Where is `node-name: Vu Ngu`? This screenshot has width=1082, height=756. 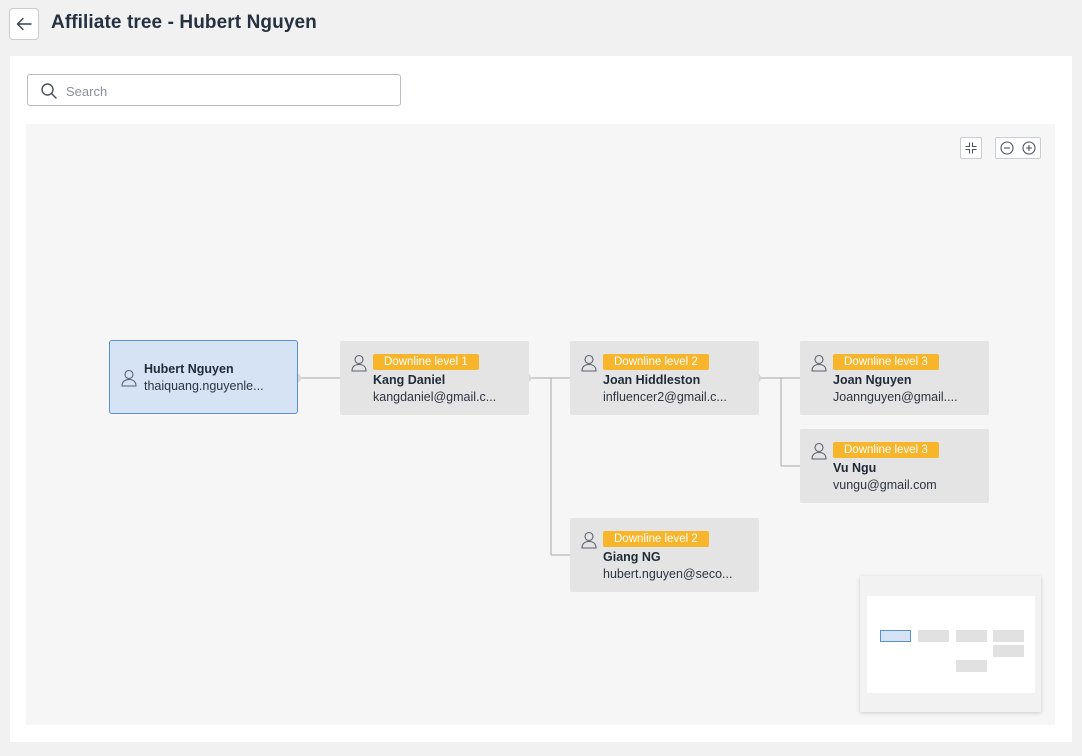
node-name: Vu Ngu is located at coordinates (855, 468).